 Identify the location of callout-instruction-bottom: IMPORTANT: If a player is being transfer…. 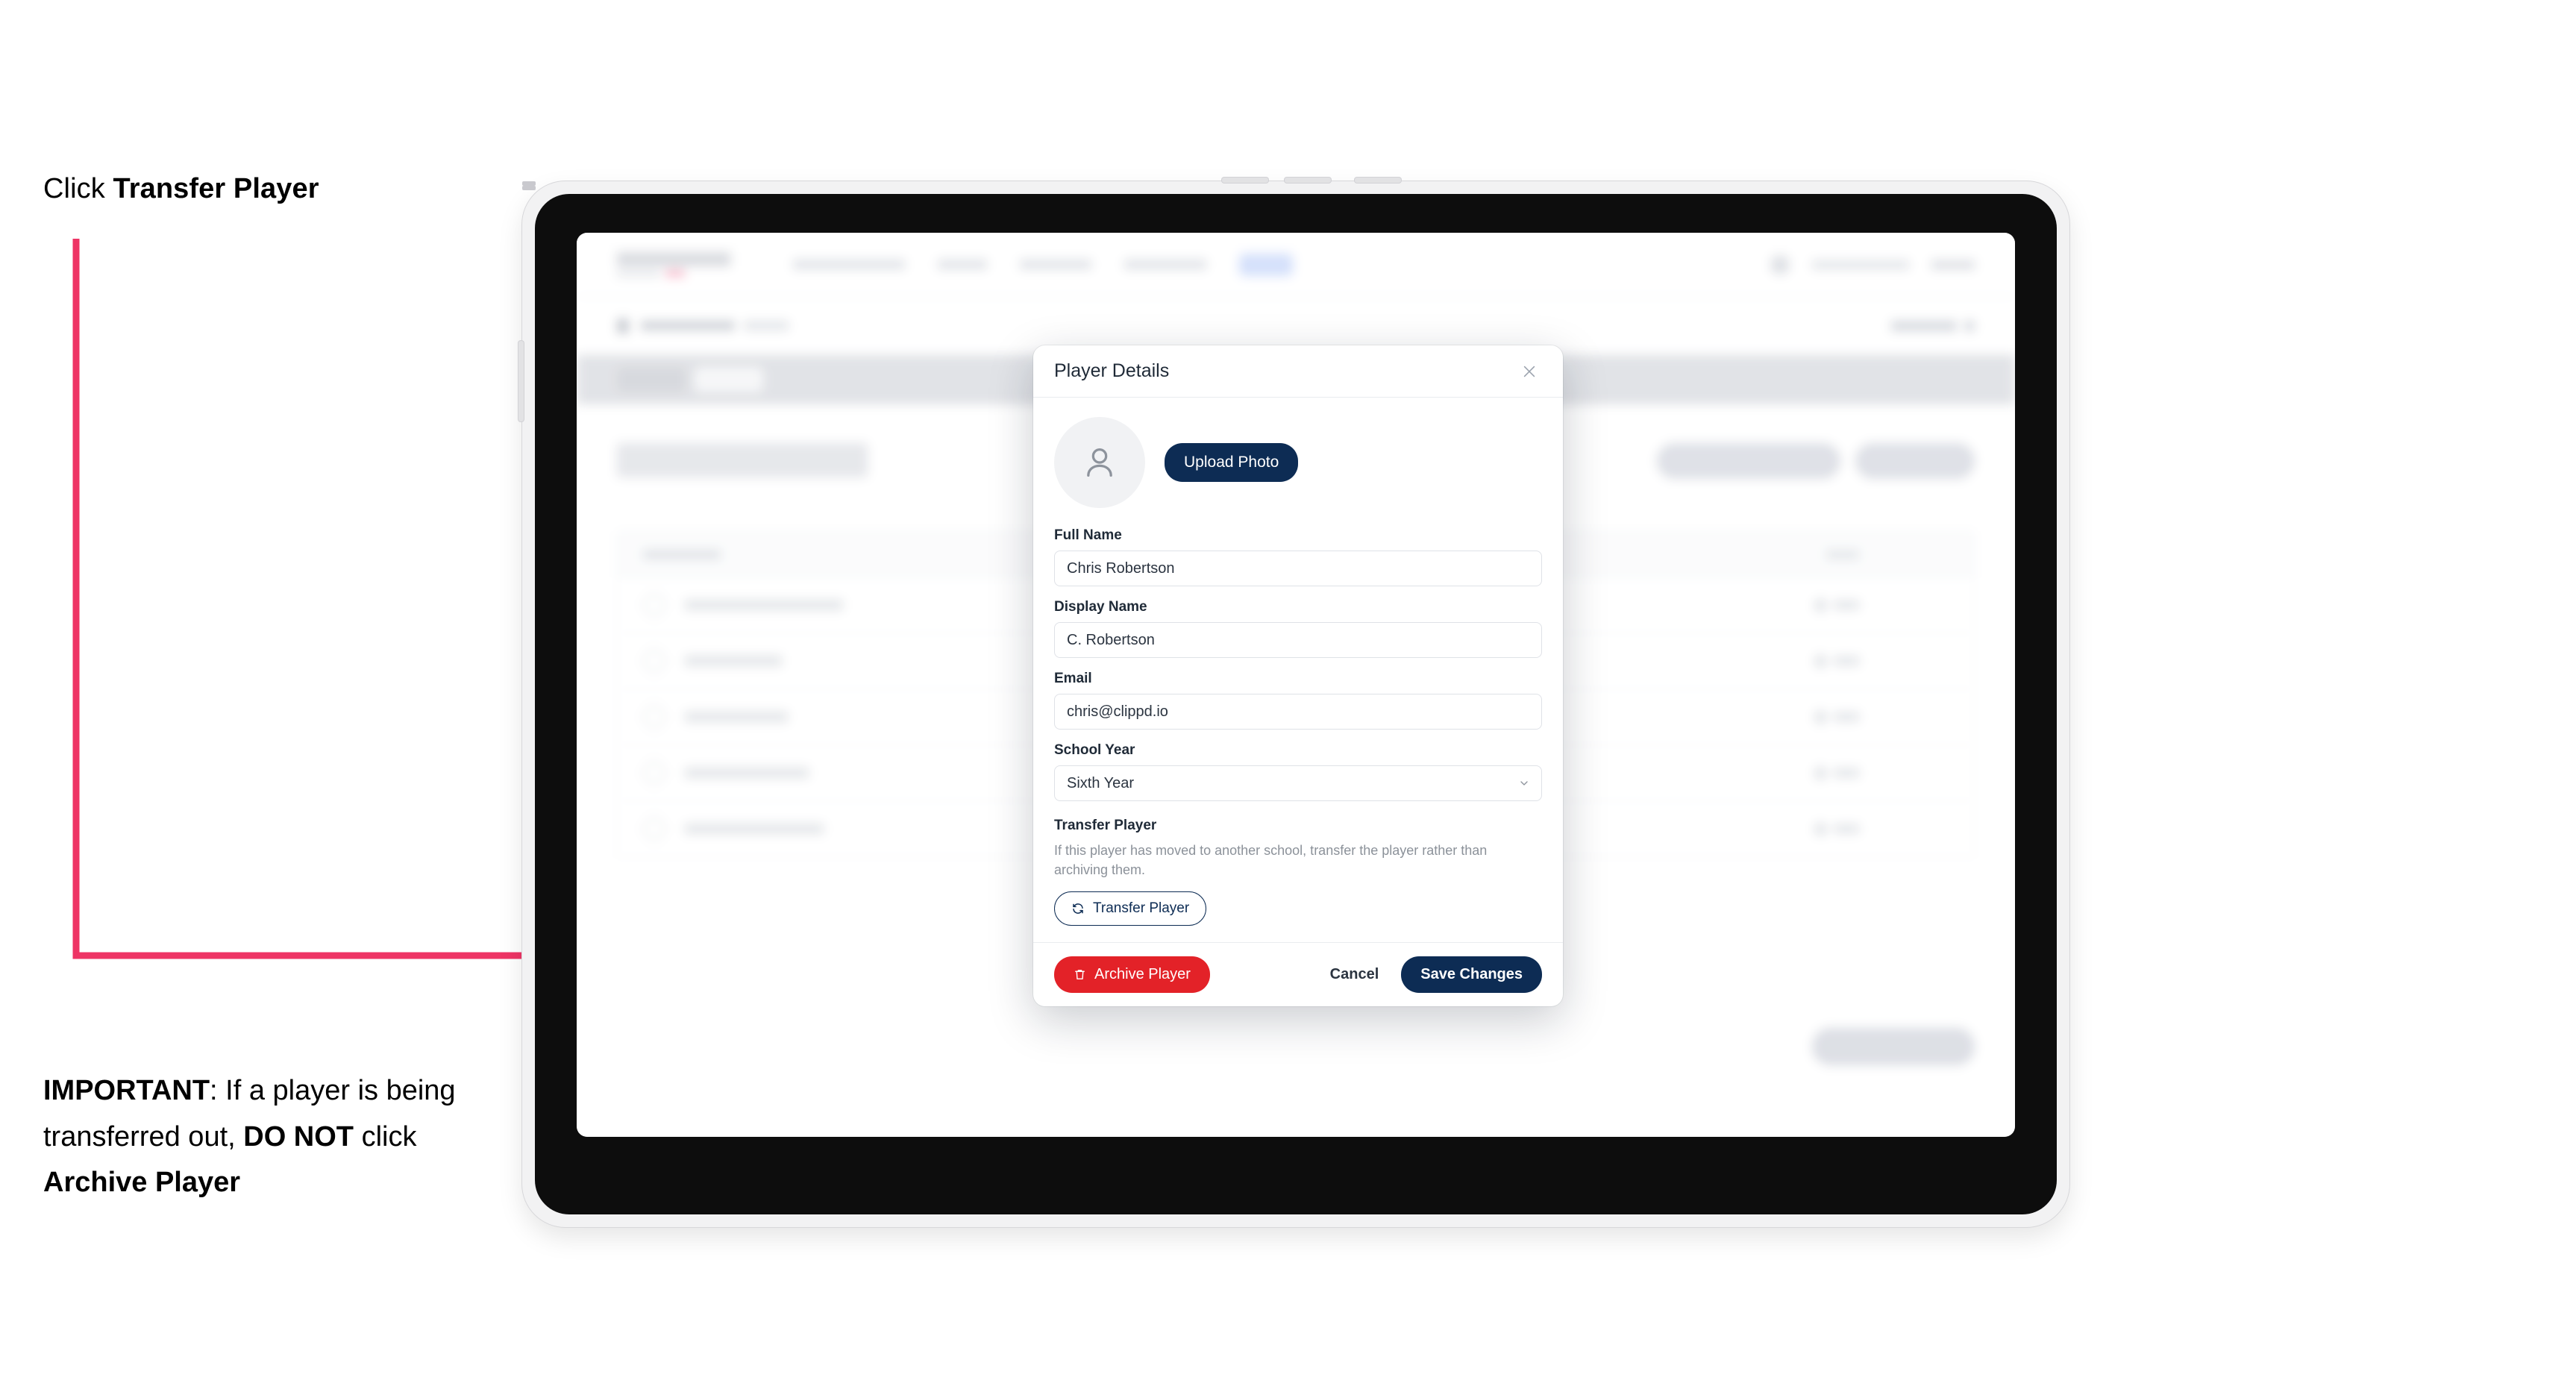
(274, 1137).